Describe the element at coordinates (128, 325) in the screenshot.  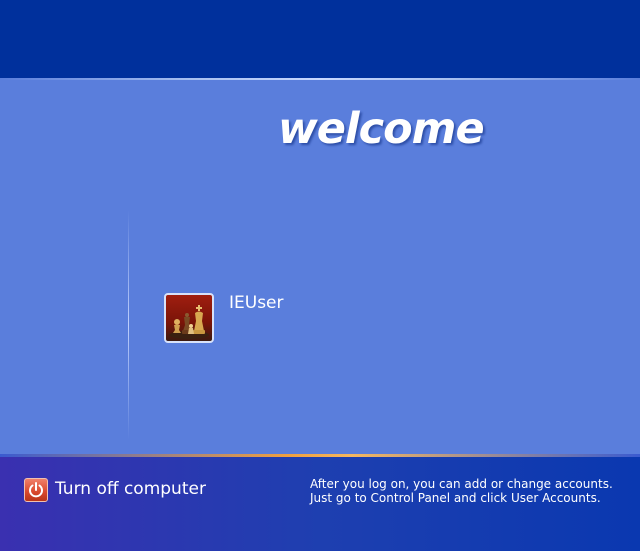
I see `vertical-divider` at that location.